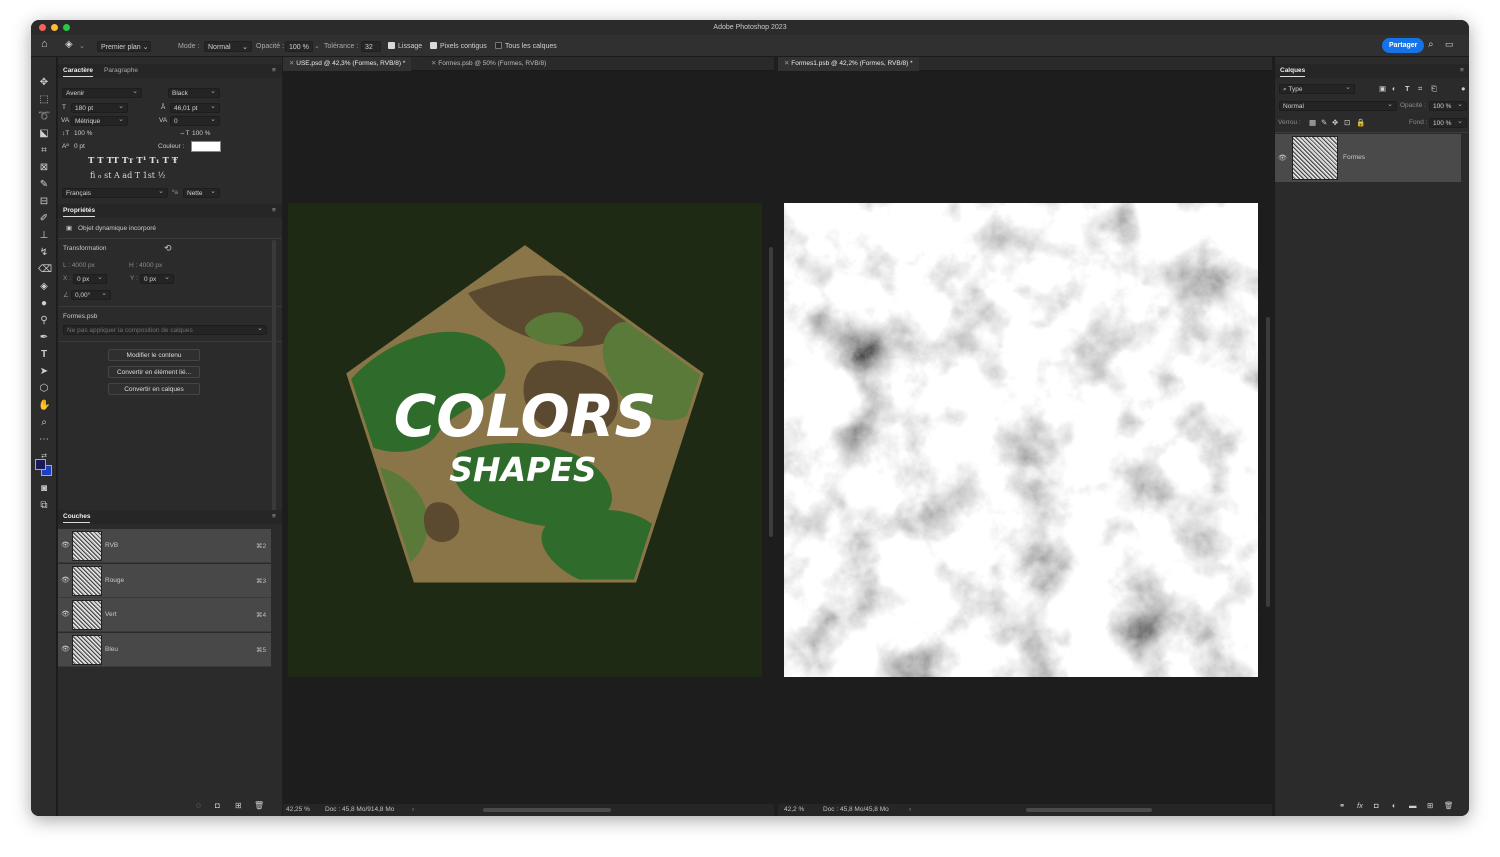 Image resolution: width=1500 pixels, height=857 pixels. Describe the element at coordinates (238, 805) in the screenshot. I see `new-channel-icon: ⊞` at that location.